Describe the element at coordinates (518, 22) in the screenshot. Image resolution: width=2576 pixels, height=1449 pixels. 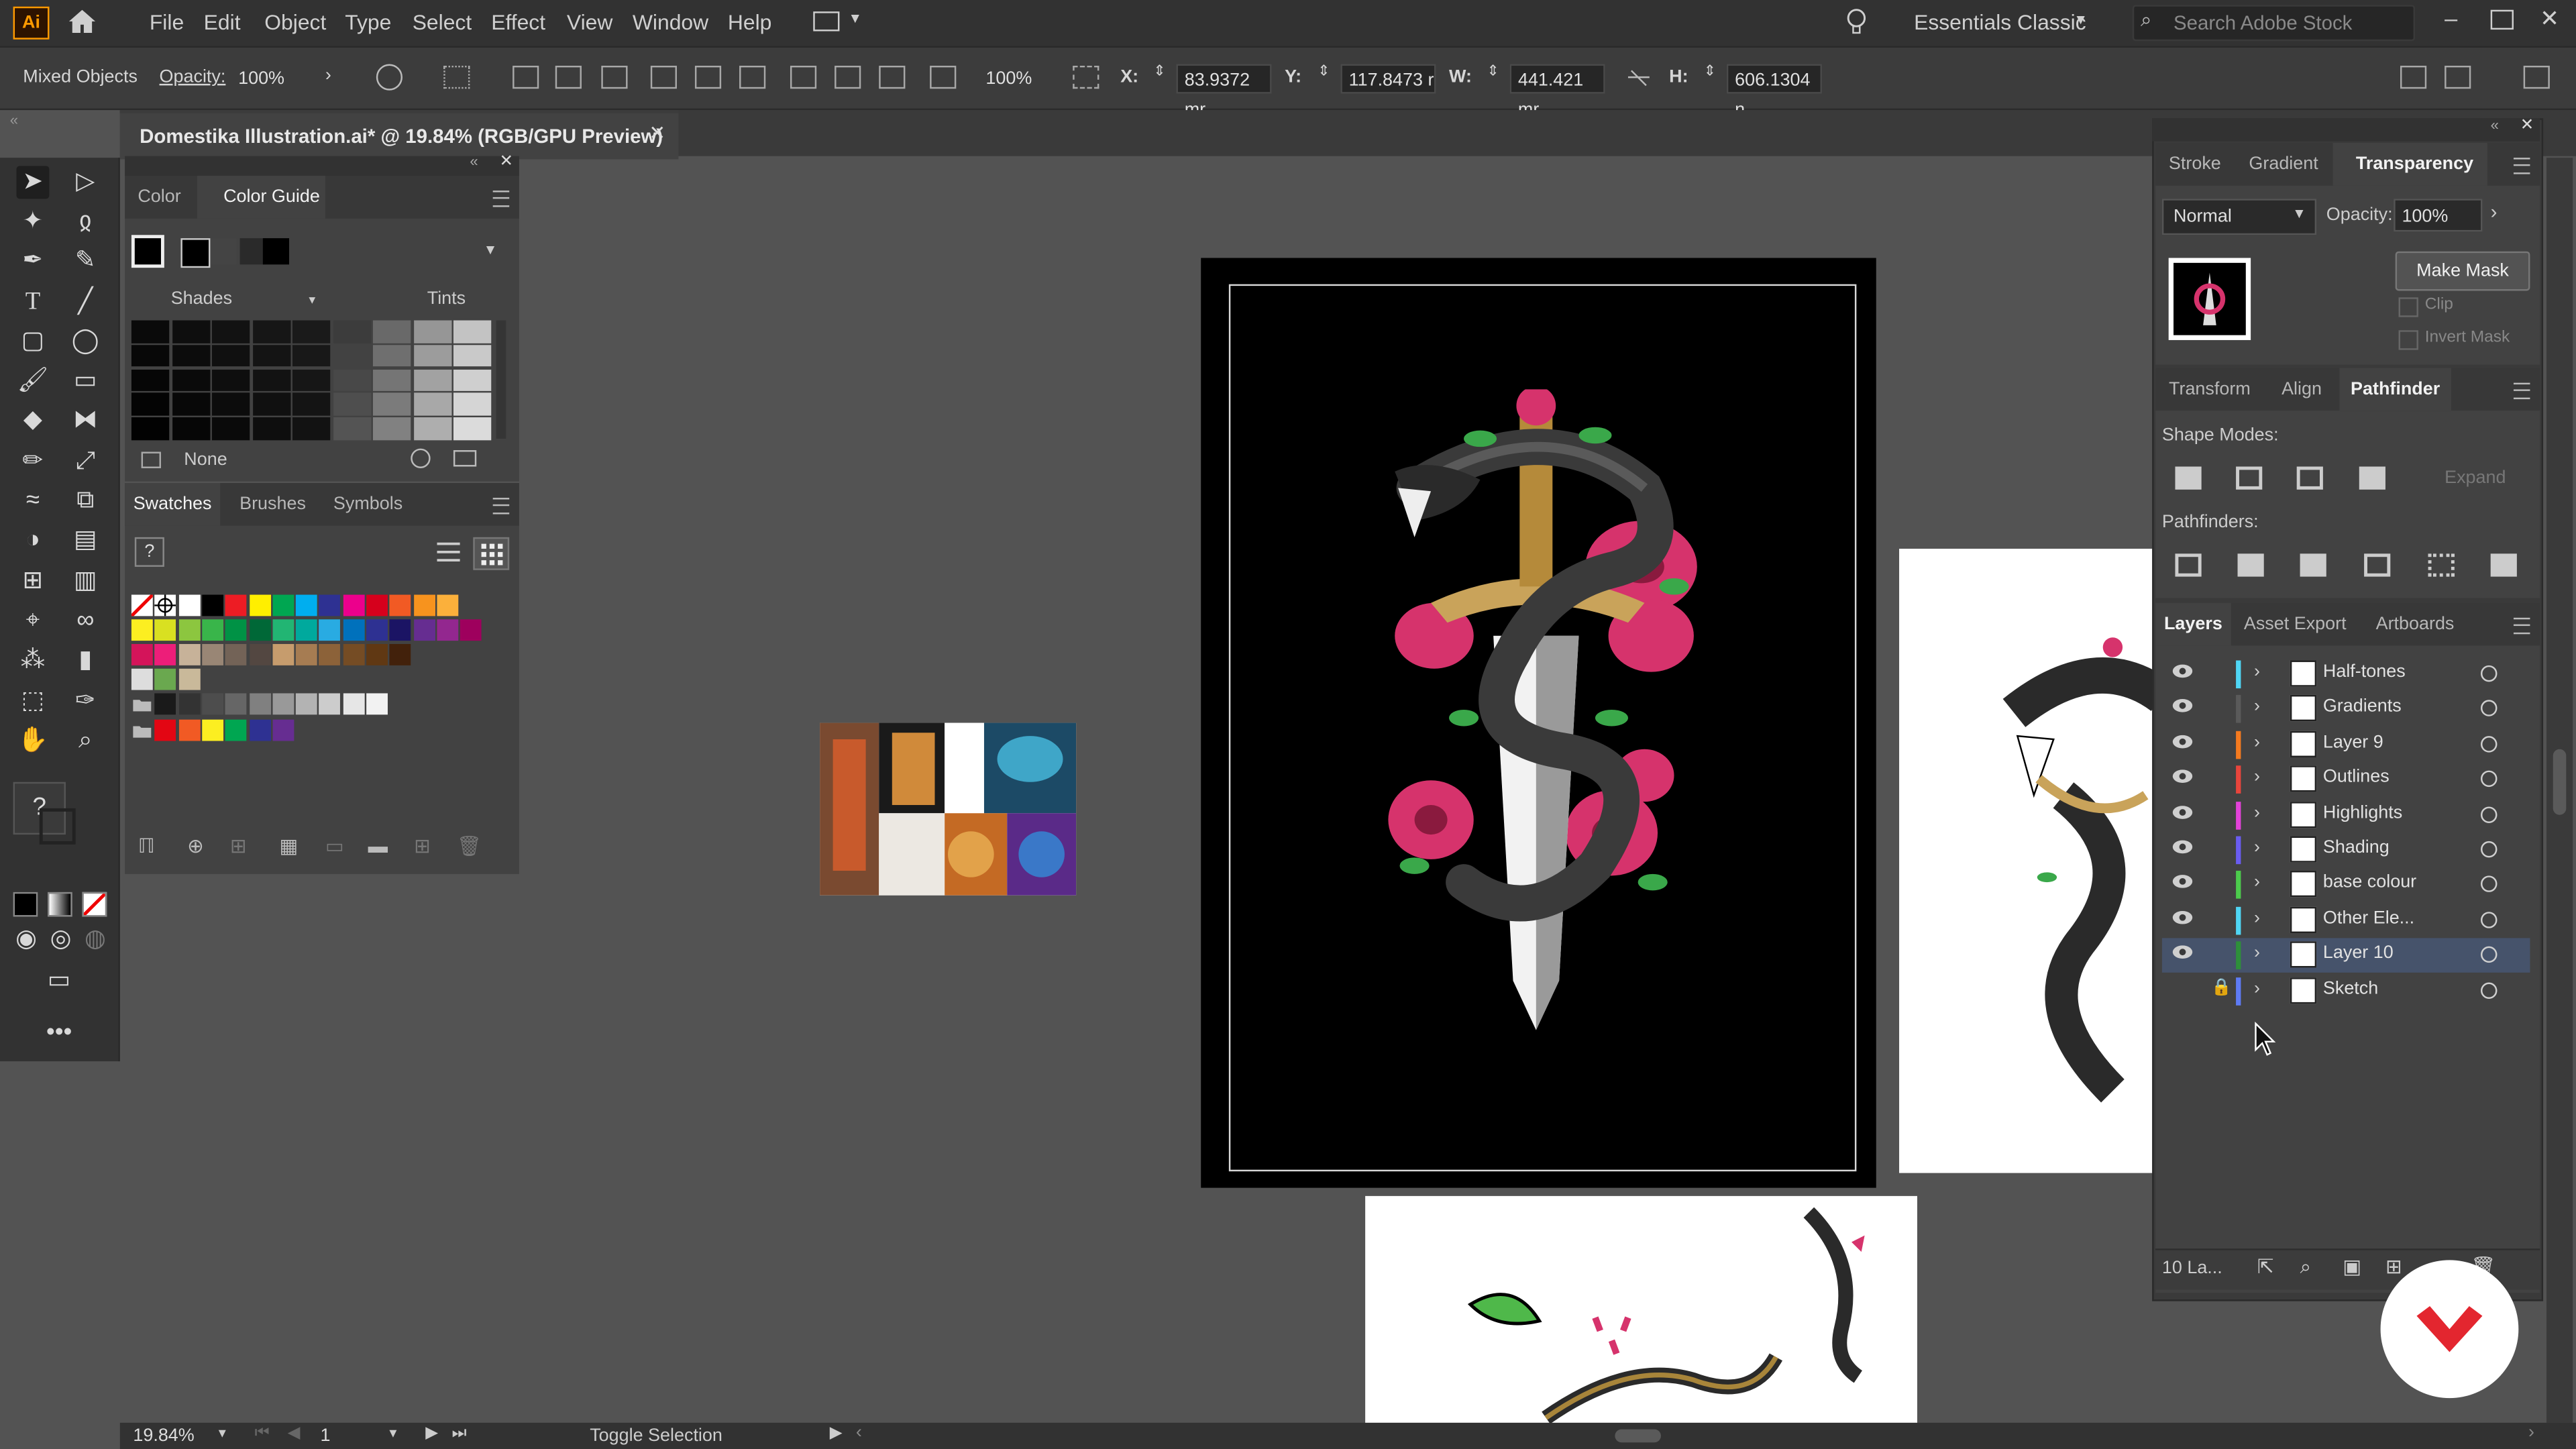
I see `menu-effect: Effect` at that location.